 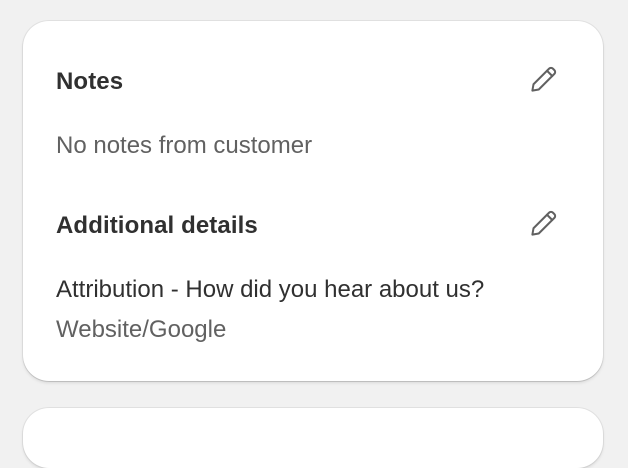 I want to click on additional-details-heading: Additional details, so click(x=157, y=225).